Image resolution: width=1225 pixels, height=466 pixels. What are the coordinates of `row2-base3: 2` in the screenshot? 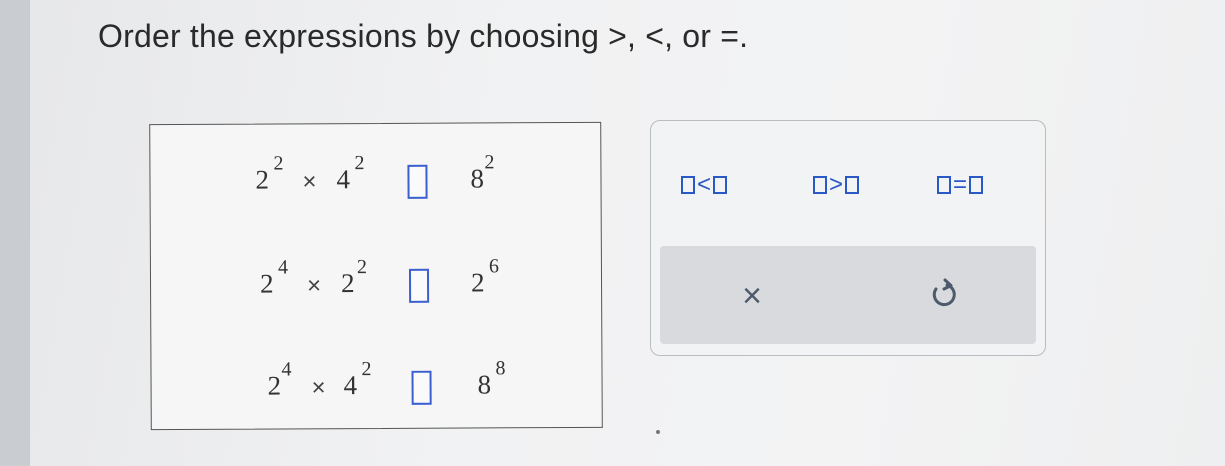 It's located at (477, 282).